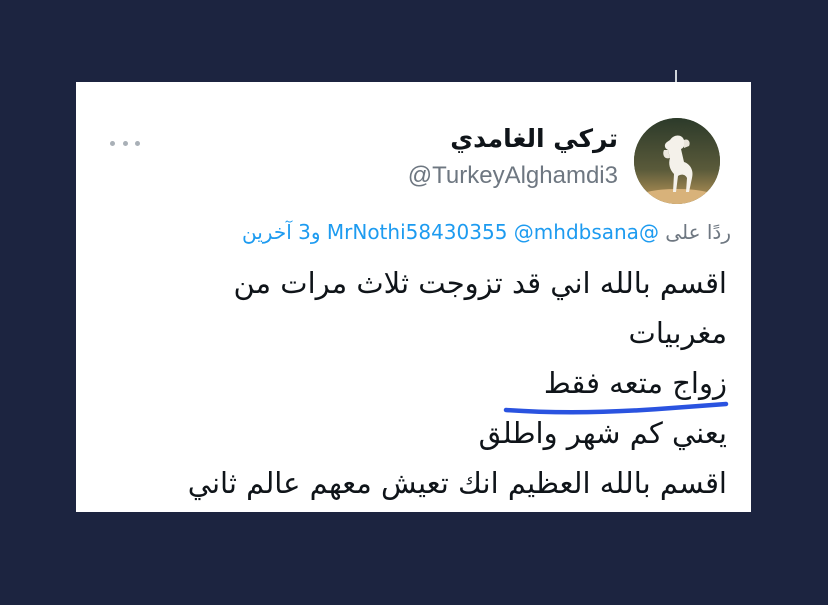 Image resolution: width=828 pixels, height=605 pixels. What do you see at coordinates (281, 232) in the screenshot?
I see `reply-others-link: و3 آخرين` at bounding box center [281, 232].